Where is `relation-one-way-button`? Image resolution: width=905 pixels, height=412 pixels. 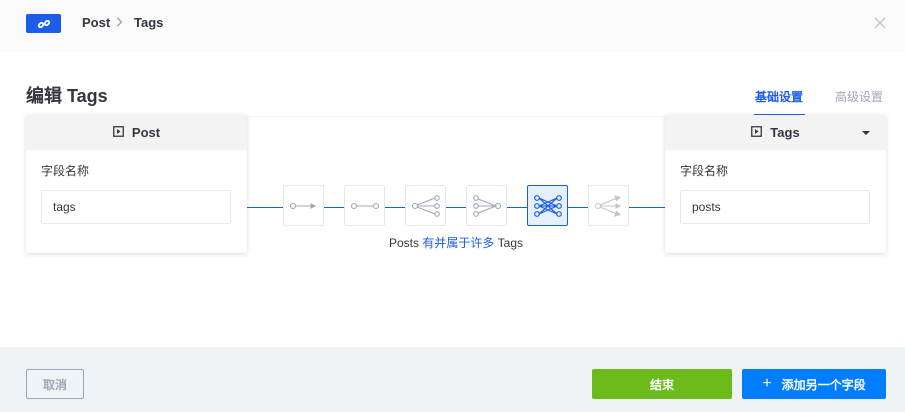
relation-one-way-button is located at coordinates (303, 205).